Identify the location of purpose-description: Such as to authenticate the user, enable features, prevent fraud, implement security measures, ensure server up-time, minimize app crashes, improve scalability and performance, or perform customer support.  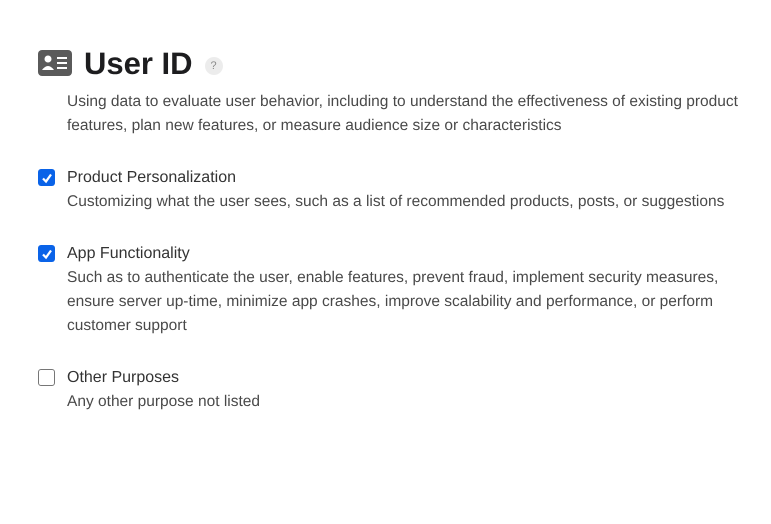
(393, 302).